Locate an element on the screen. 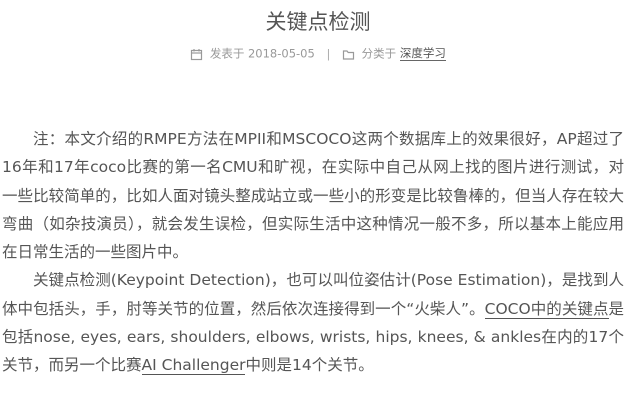 This screenshot has height=414, width=636. calendar-icon is located at coordinates (196, 54).